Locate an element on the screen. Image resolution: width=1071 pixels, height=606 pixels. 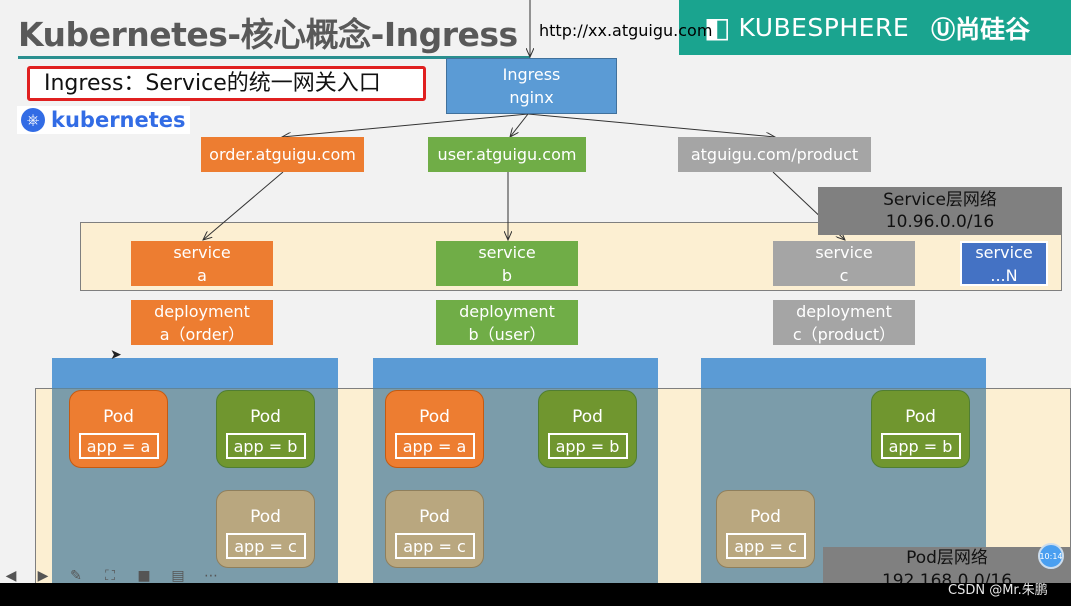
pod-node2-b: Pod app = b is located at coordinates (587, 429).